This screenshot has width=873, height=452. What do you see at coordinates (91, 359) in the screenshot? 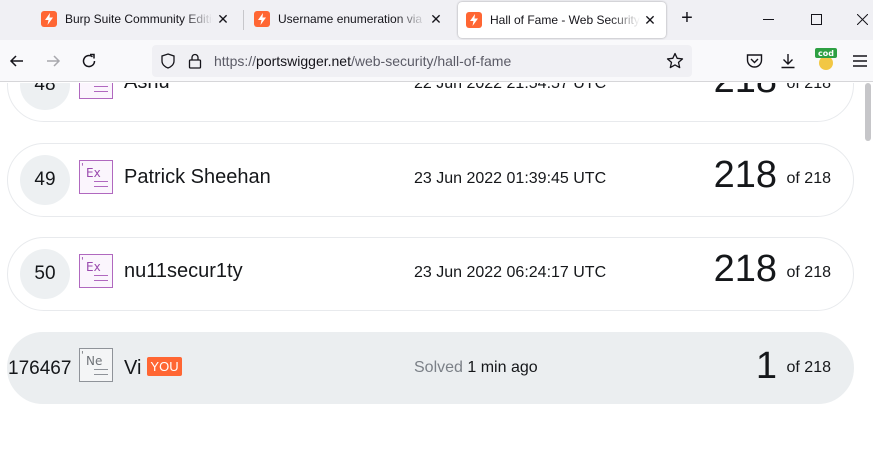
I see `badge-symbol: Ne` at bounding box center [91, 359].